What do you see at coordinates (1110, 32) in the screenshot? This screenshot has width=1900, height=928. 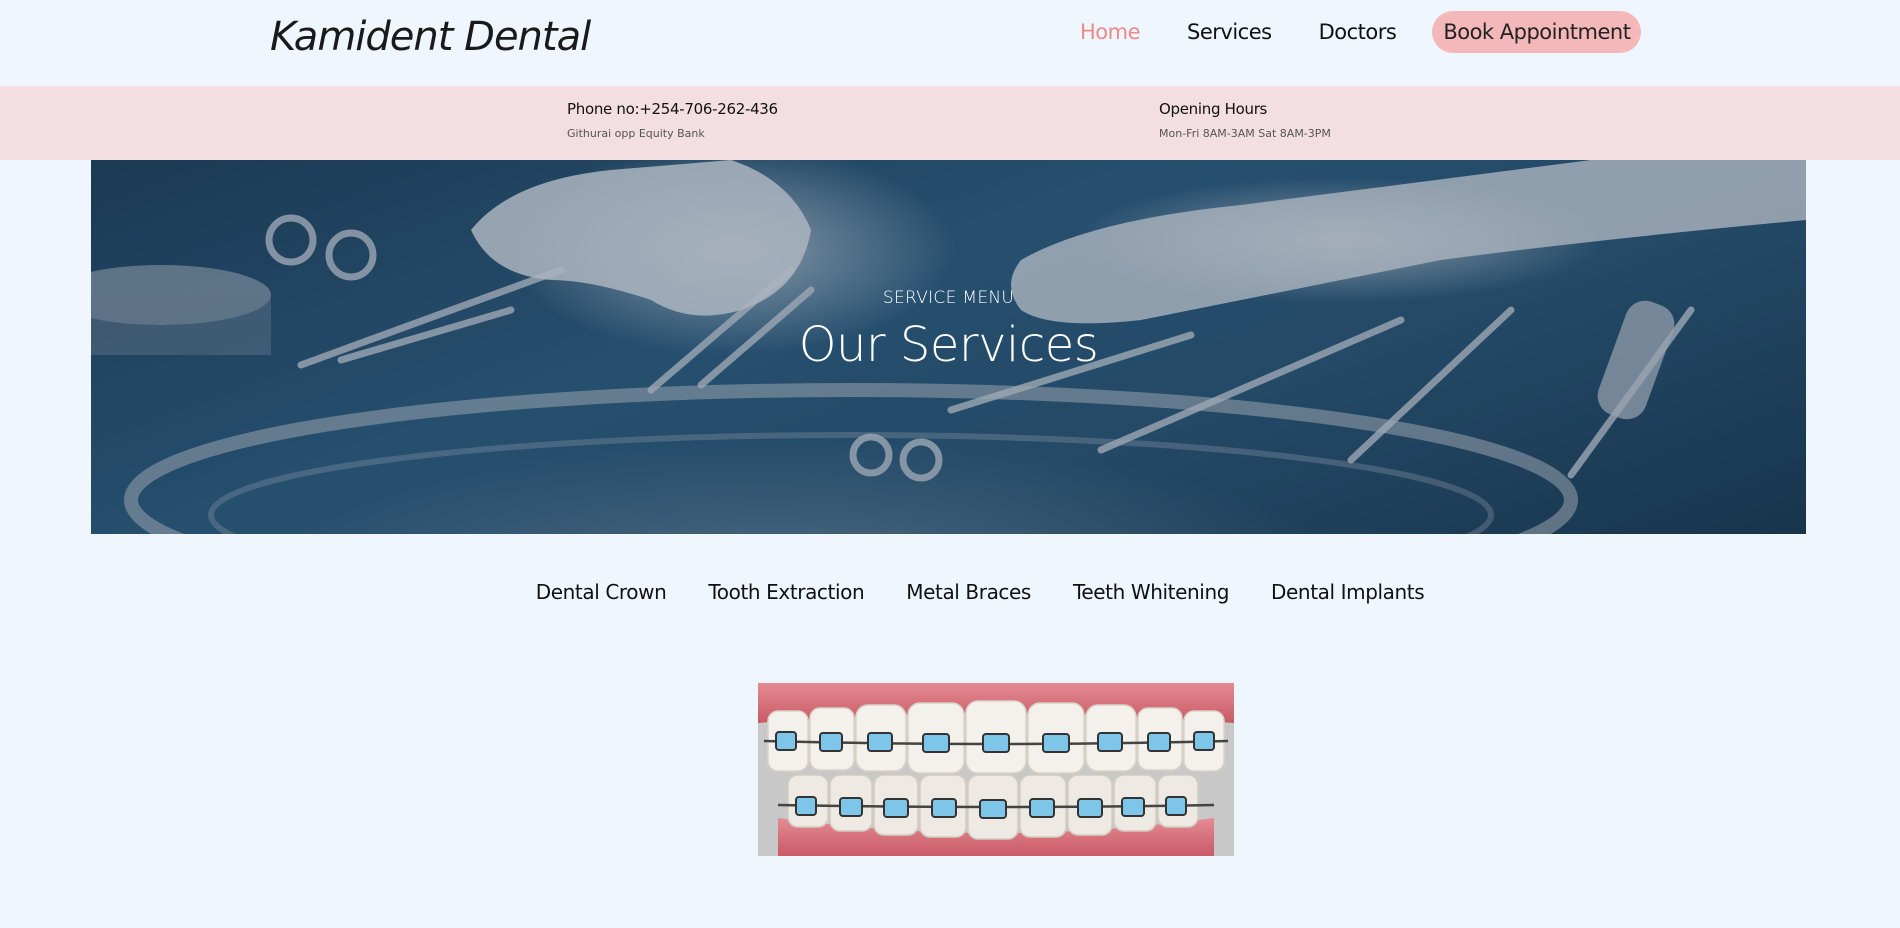 I see `nav-home-link: Home` at bounding box center [1110, 32].